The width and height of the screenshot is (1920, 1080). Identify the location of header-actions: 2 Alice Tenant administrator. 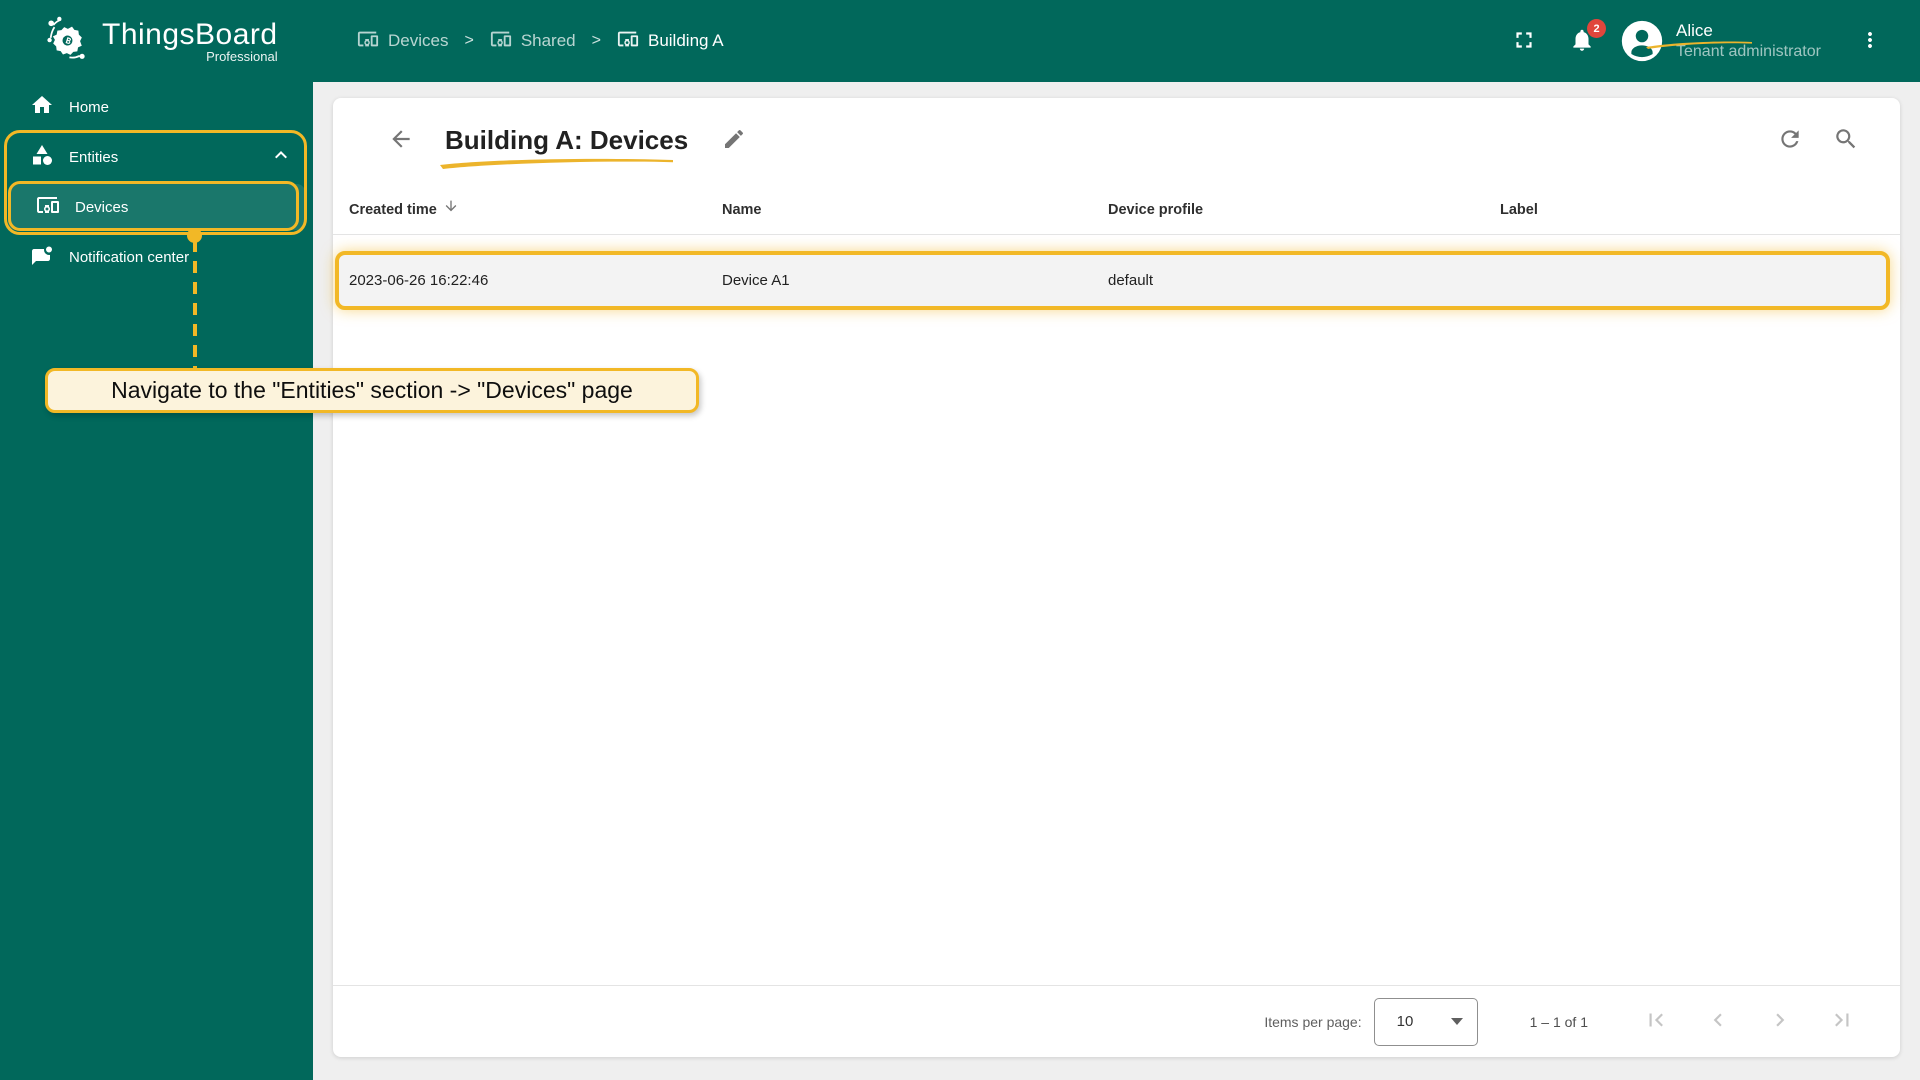
(1712, 41).